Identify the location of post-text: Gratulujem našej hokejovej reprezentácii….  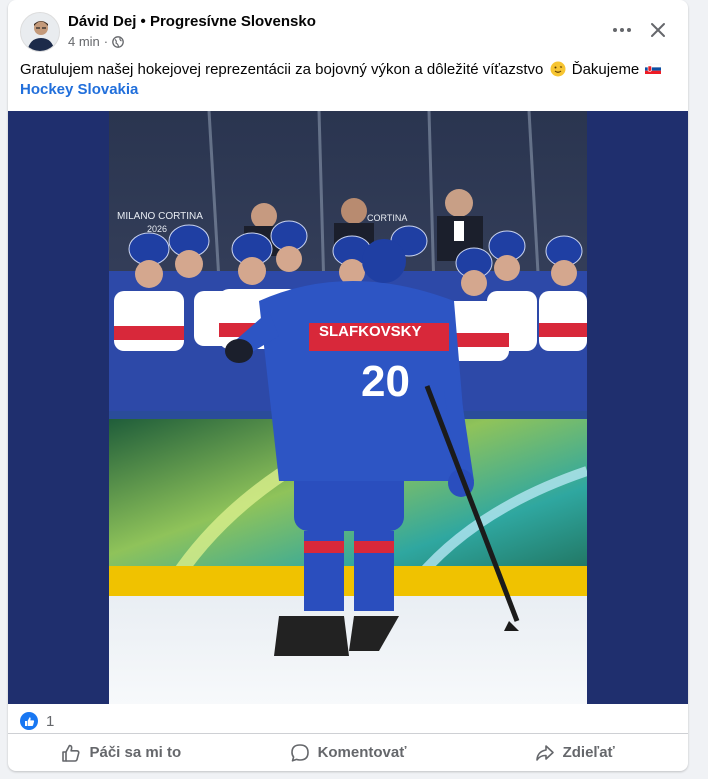
(350, 80).